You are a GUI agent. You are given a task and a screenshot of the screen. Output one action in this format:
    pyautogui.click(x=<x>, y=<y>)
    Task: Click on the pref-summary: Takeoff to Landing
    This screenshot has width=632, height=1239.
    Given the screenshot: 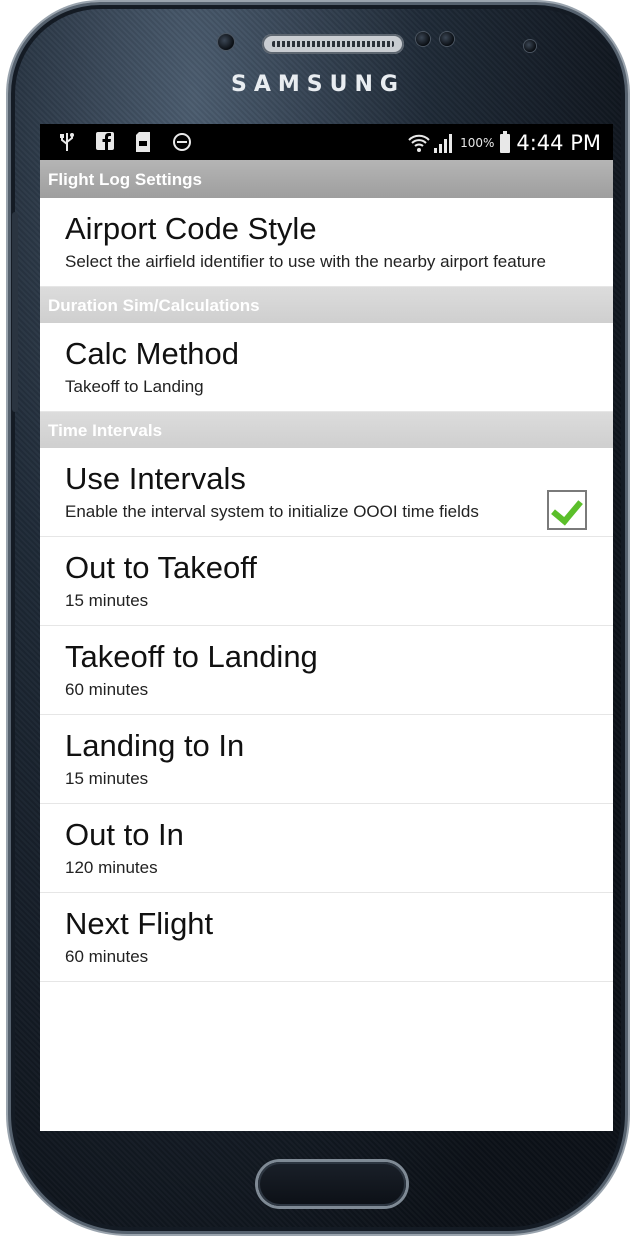 What is the action you would take?
    pyautogui.click(x=134, y=386)
    